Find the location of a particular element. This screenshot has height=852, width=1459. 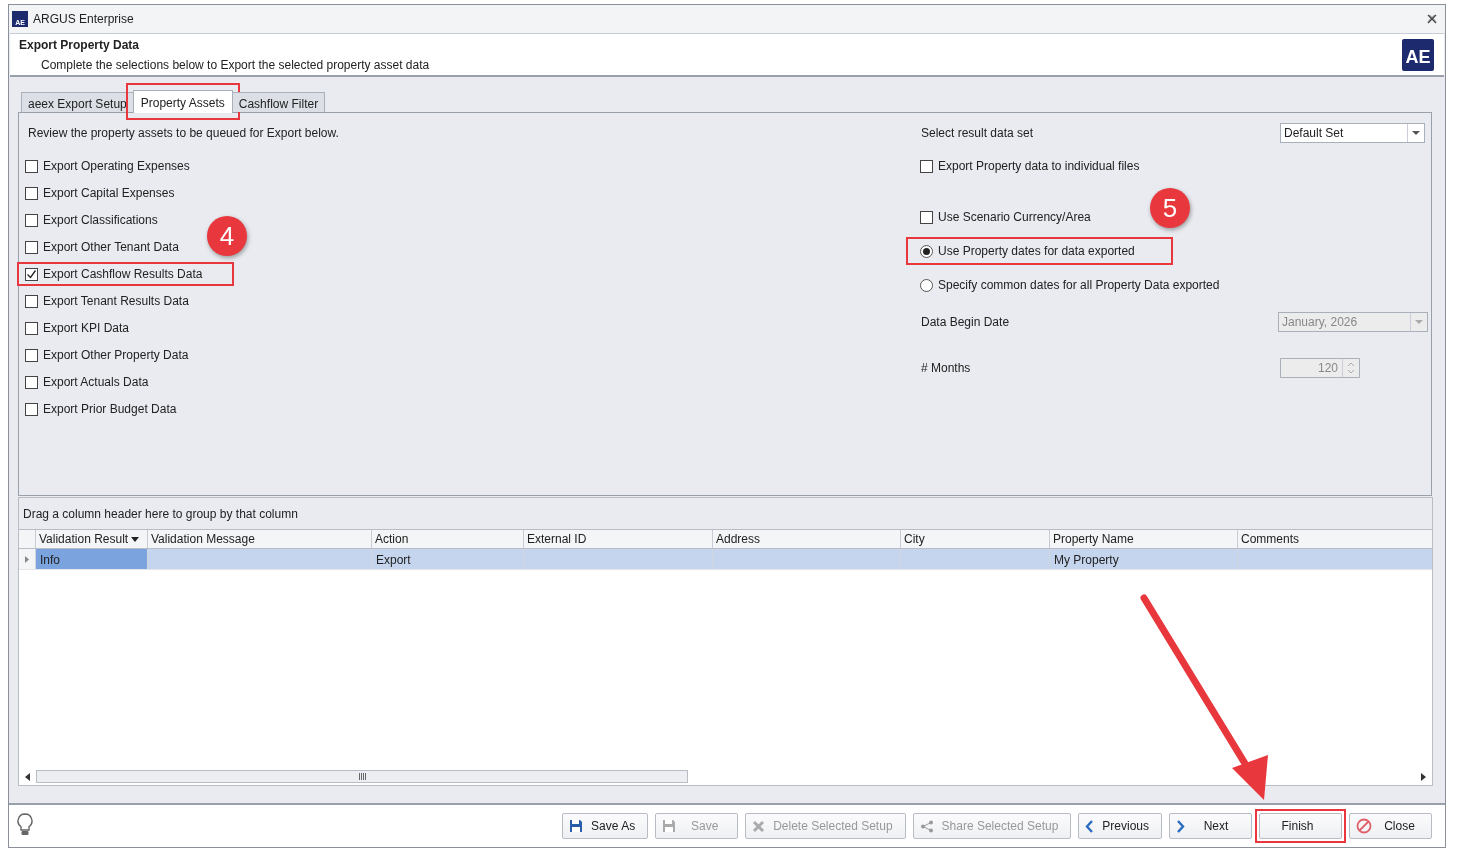

x-icon is located at coordinates (759, 826).